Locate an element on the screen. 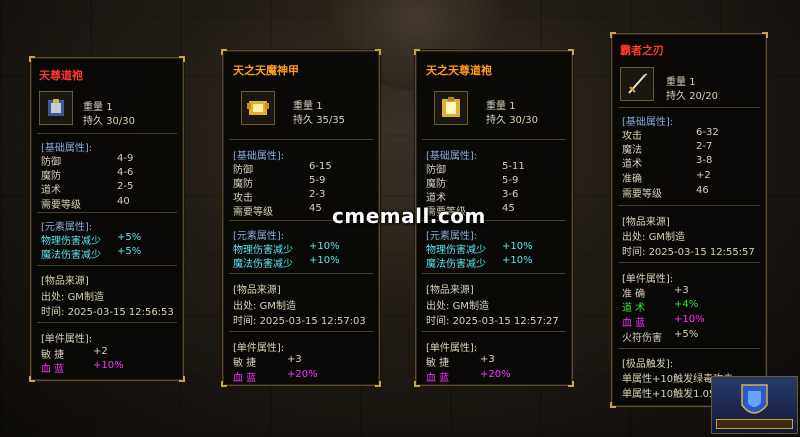  durability-row: 持久 35/35 is located at coordinates (319, 120).